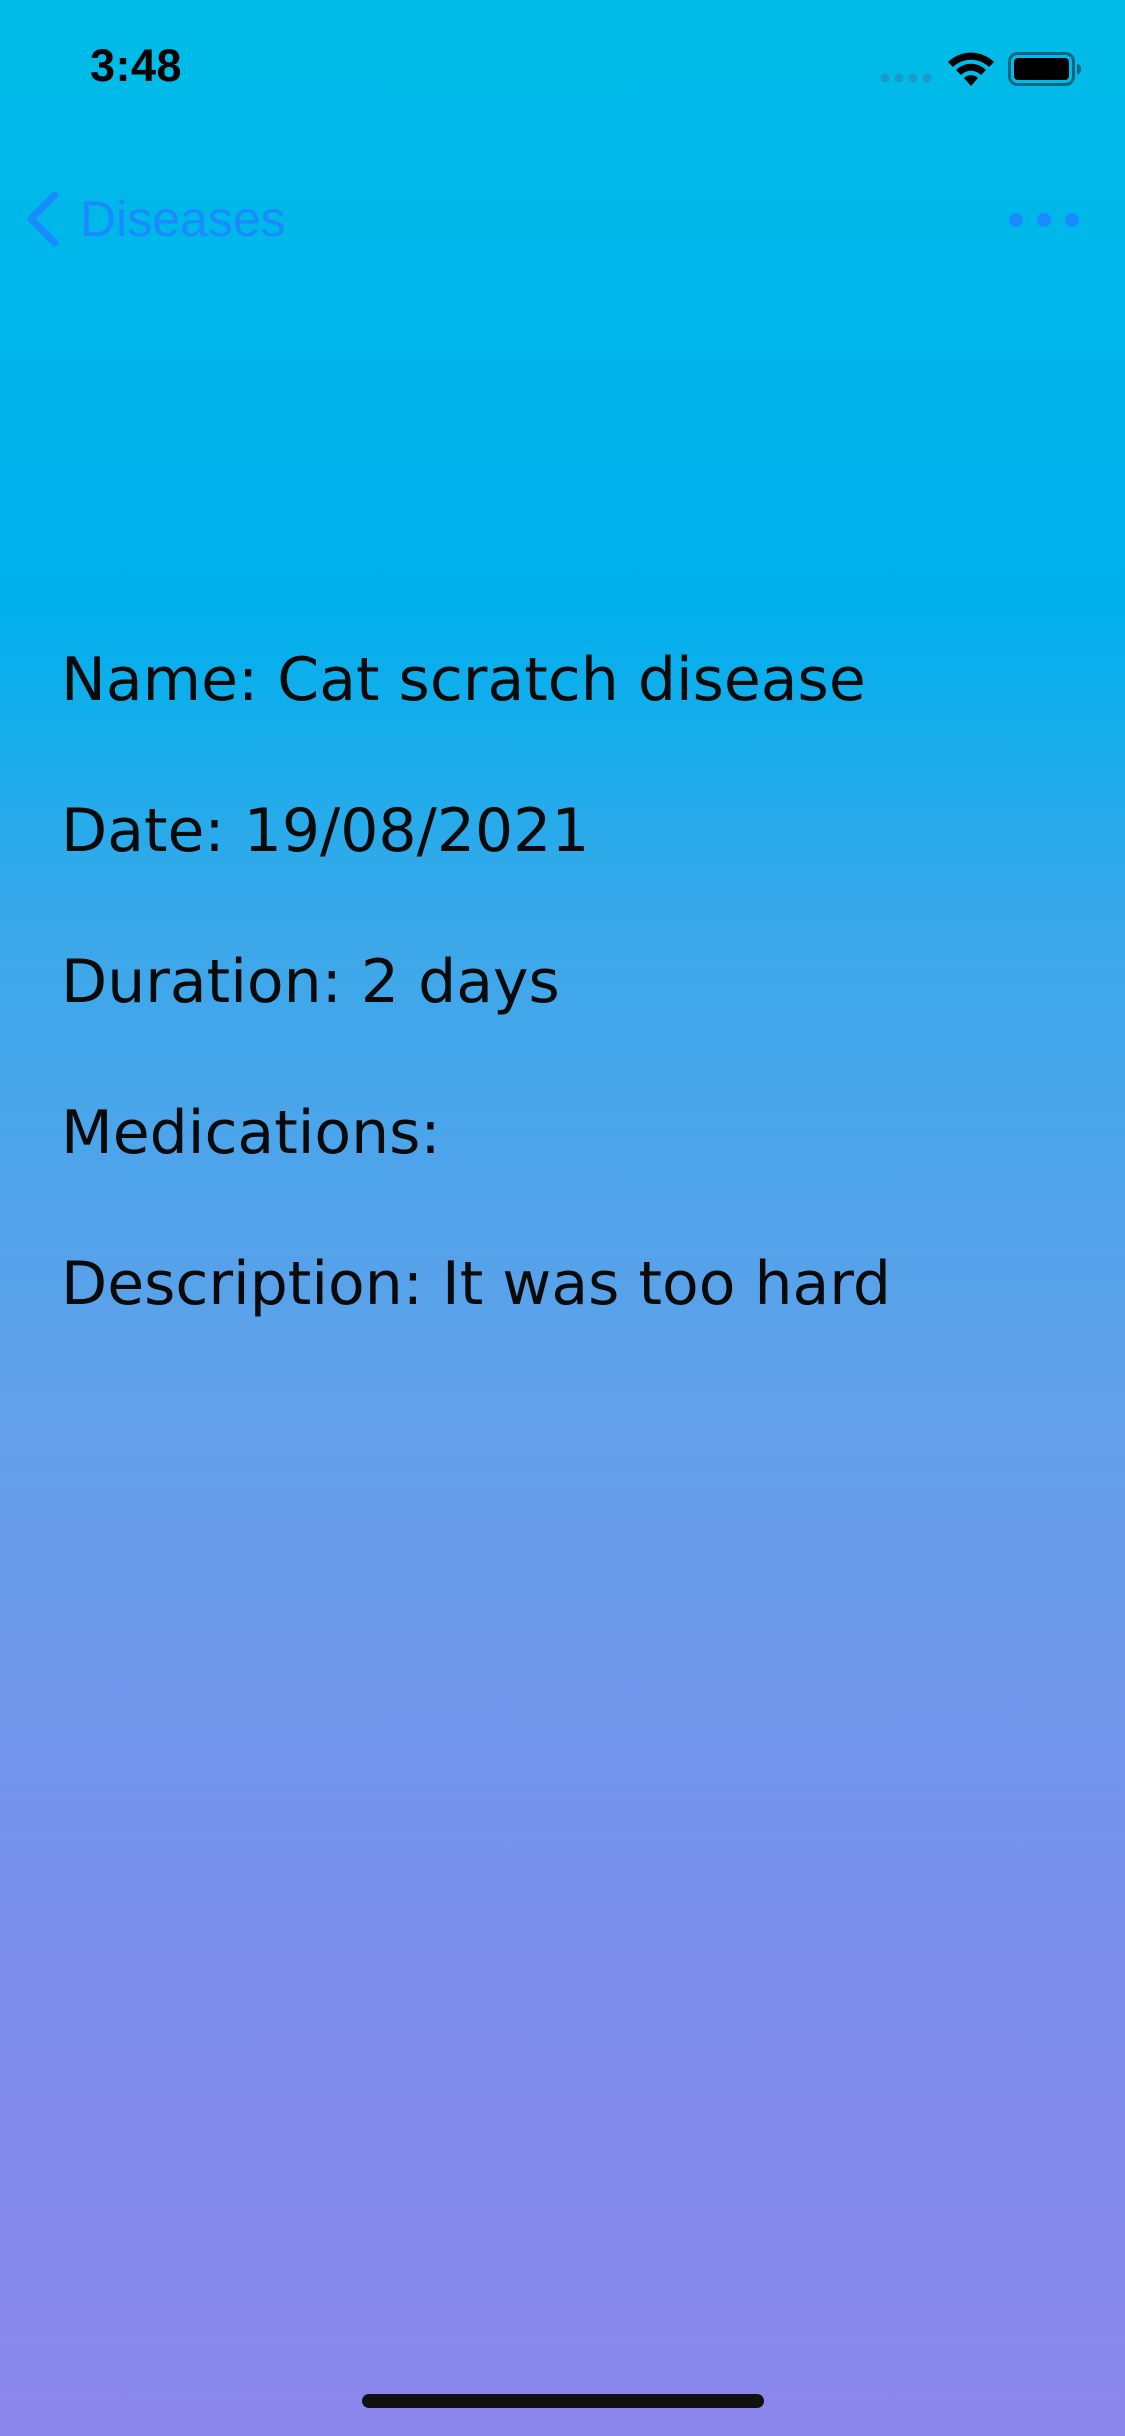  I want to click on disease-date: Date: 19/08/2021, so click(325, 831).